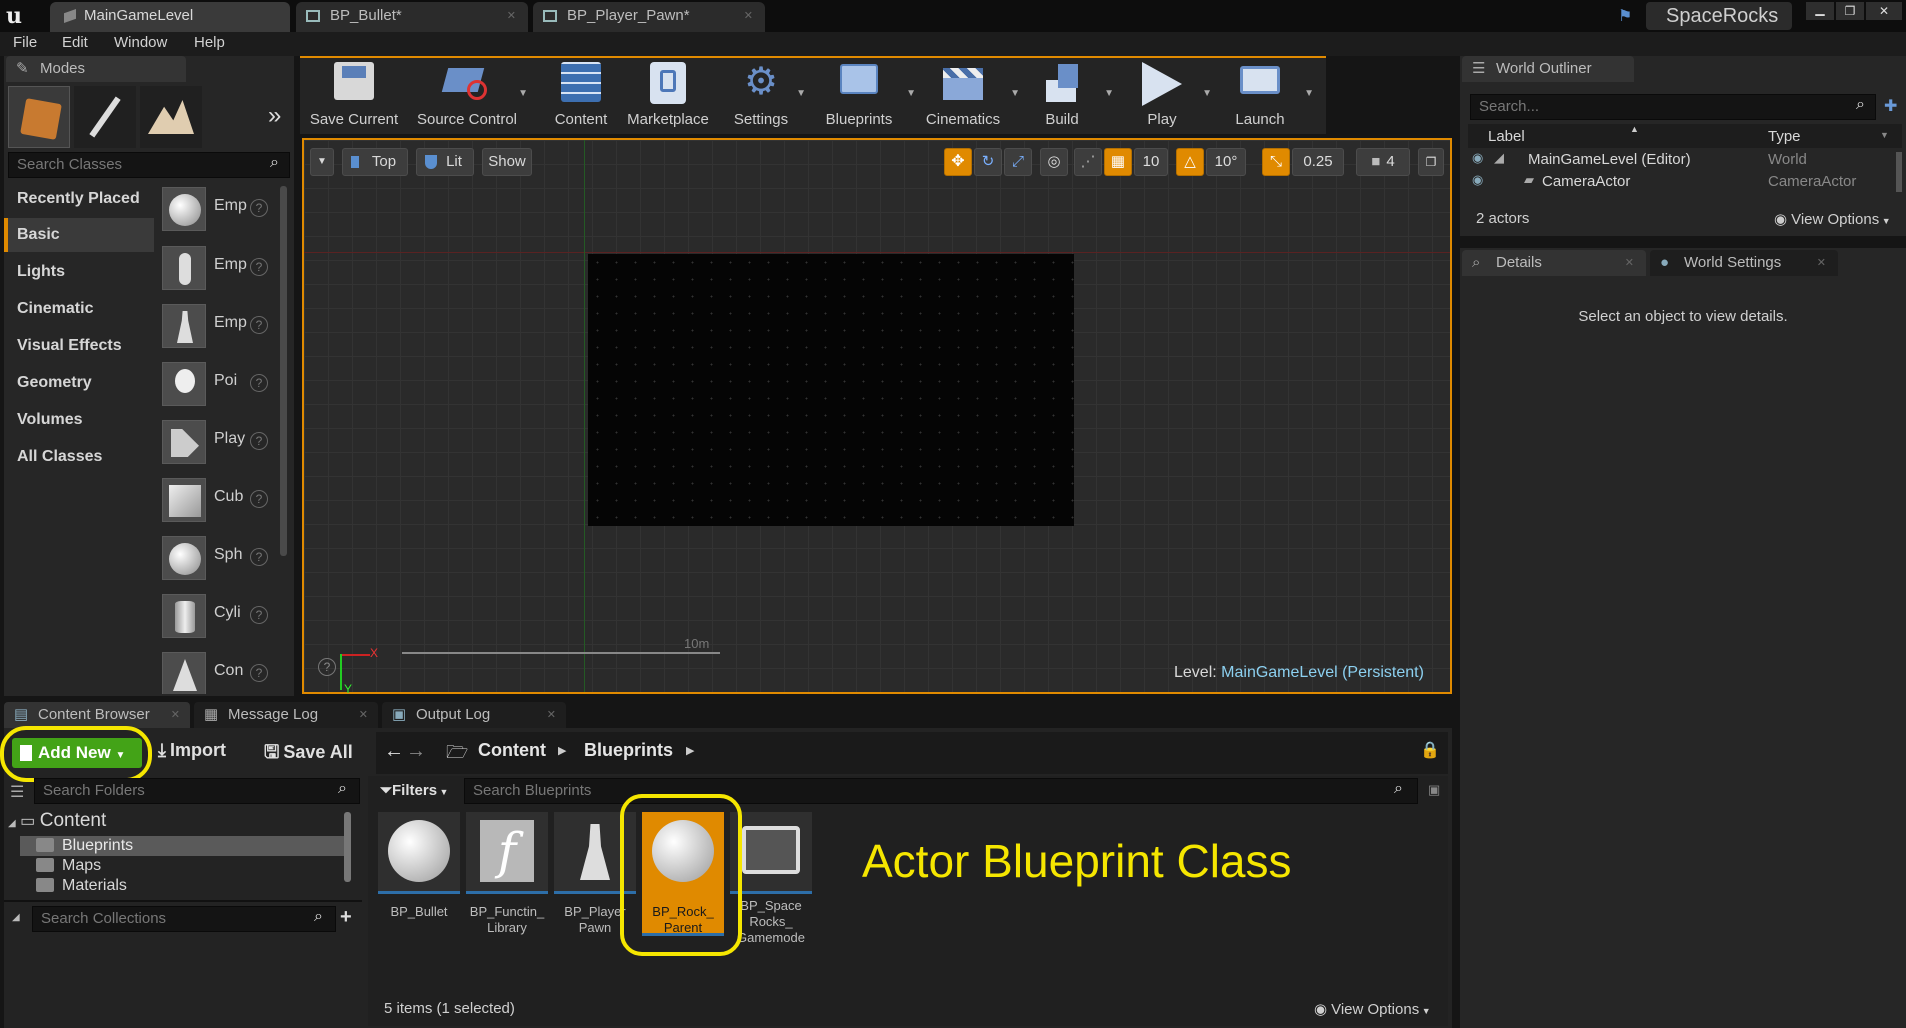 The height and width of the screenshot is (1028, 1906). I want to click on breadcrumb-blueprints: Blueprints, so click(628, 750).